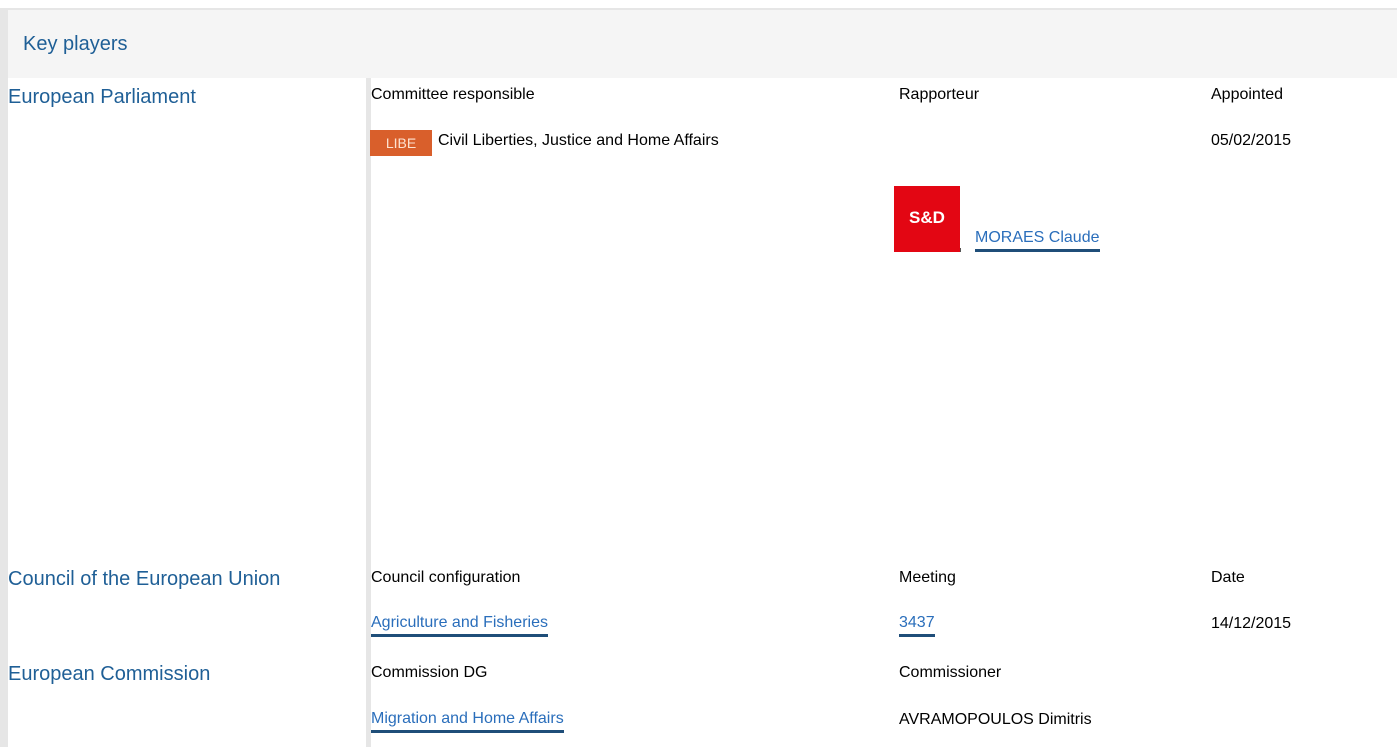 This screenshot has width=1397, height=747. What do you see at coordinates (1247, 94) in the screenshot?
I see `column-header-appointed: Appointed` at bounding box center [1247, 94].